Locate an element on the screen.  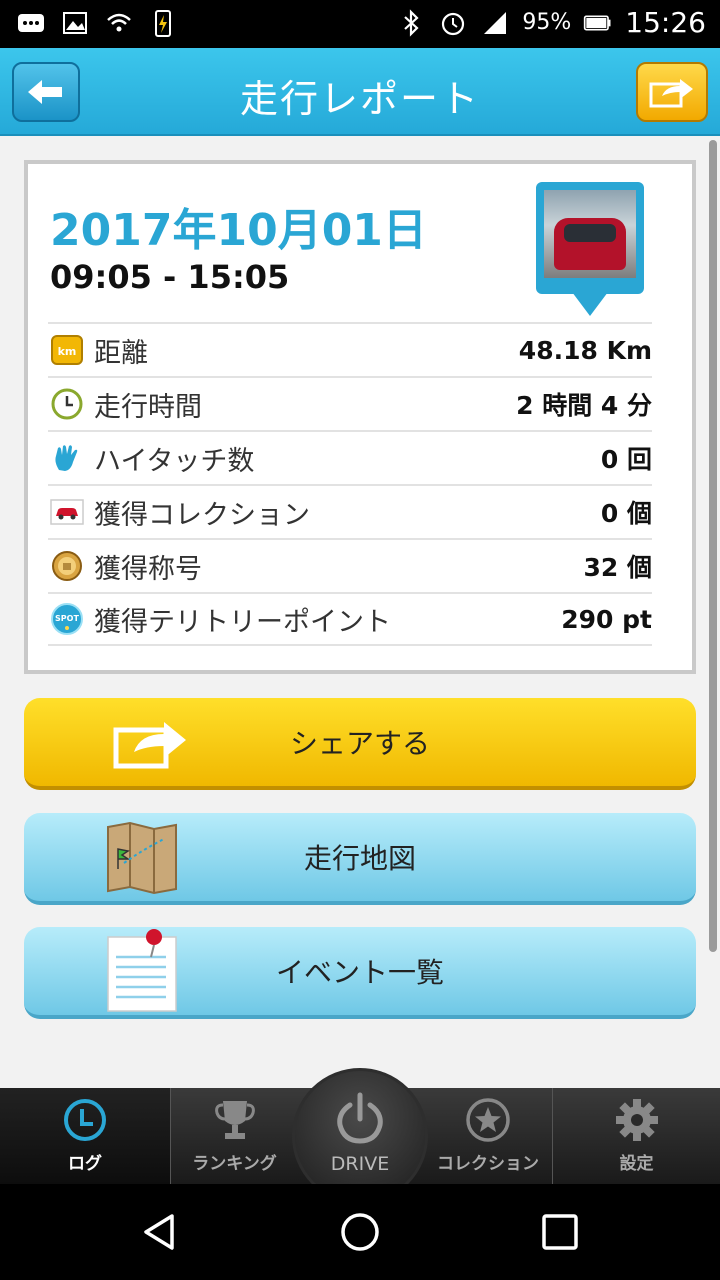
tab-settings-label: 設定 is located at coordinates (636, 1164).